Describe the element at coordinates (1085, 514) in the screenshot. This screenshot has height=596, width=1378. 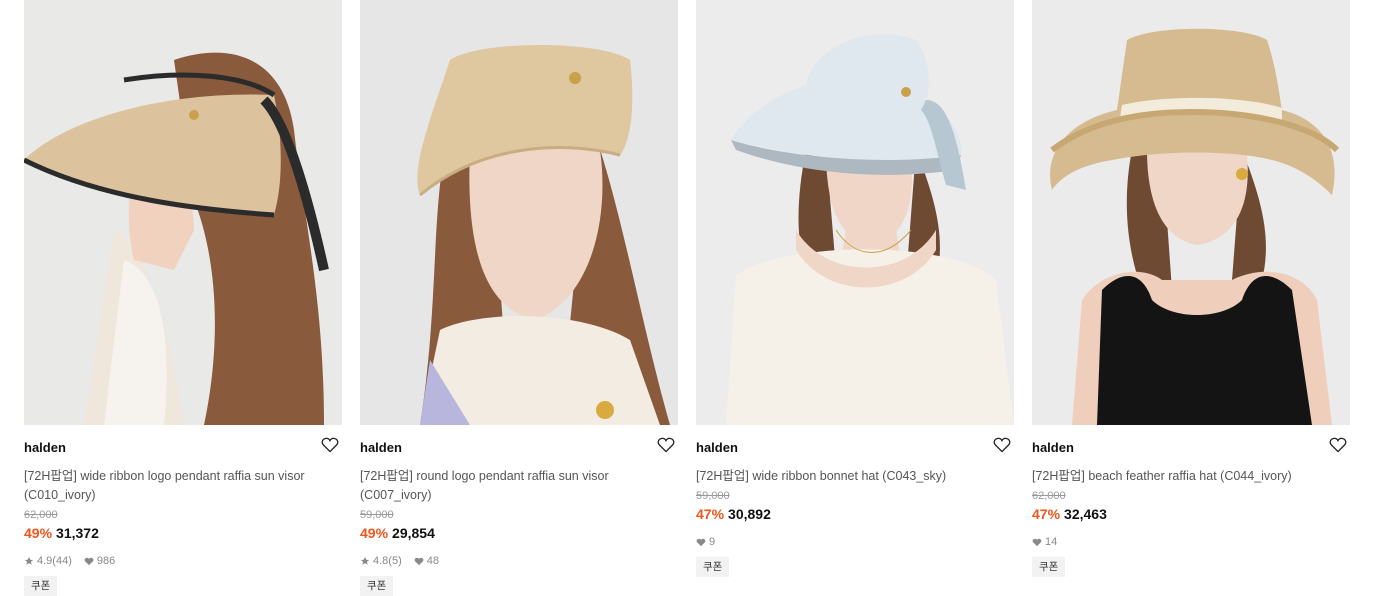
I see `sale-price: 32,463` at that location.